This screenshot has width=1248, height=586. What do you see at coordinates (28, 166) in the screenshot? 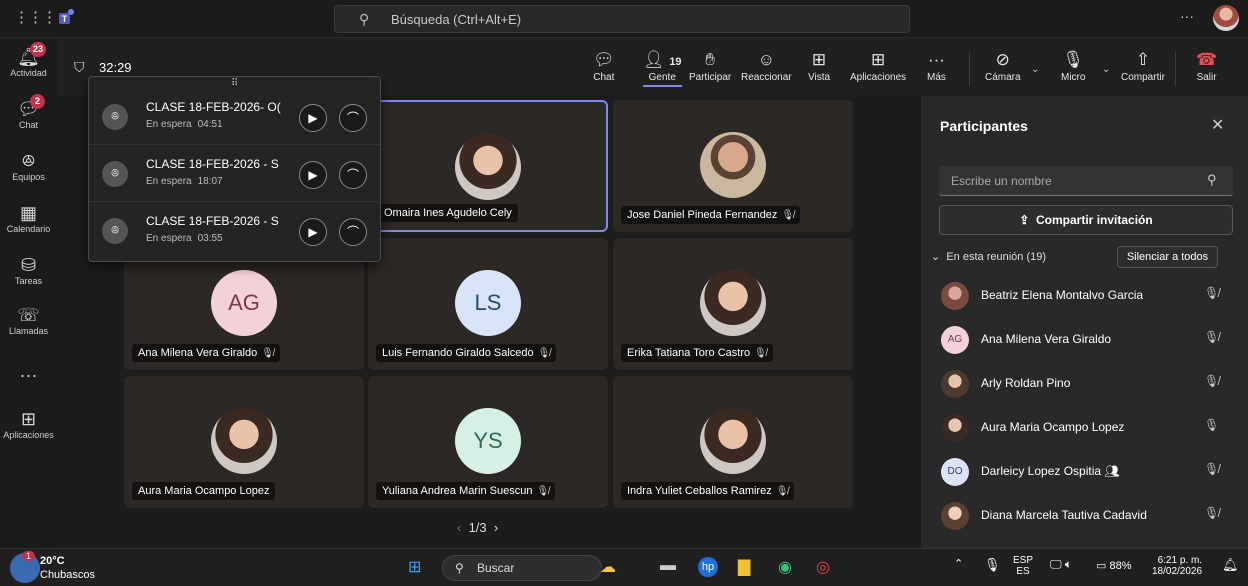
I see `rail-teams: ꔮ Equipos` at bounding box center [28, 166].